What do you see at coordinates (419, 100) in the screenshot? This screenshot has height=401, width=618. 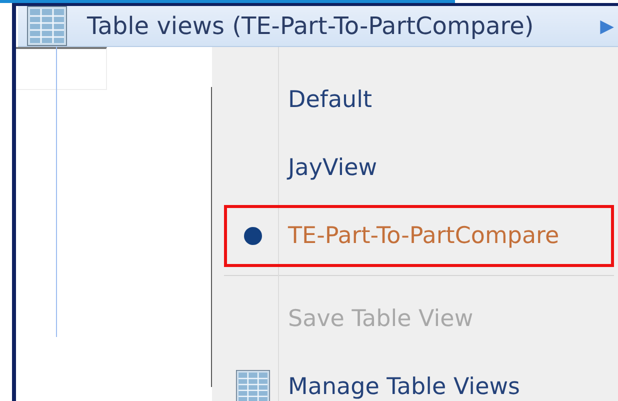 I see `menu-item: Default` at bounding box center [419, 100].